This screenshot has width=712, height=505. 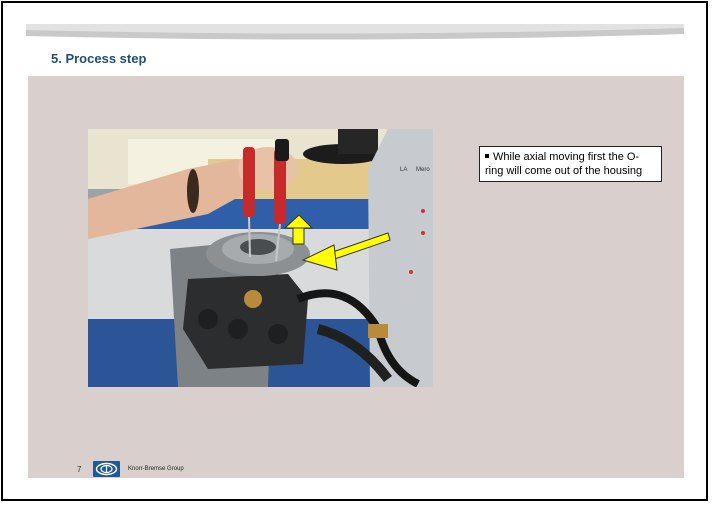 I want to click on footer-bar, so click(x=356, y=468).